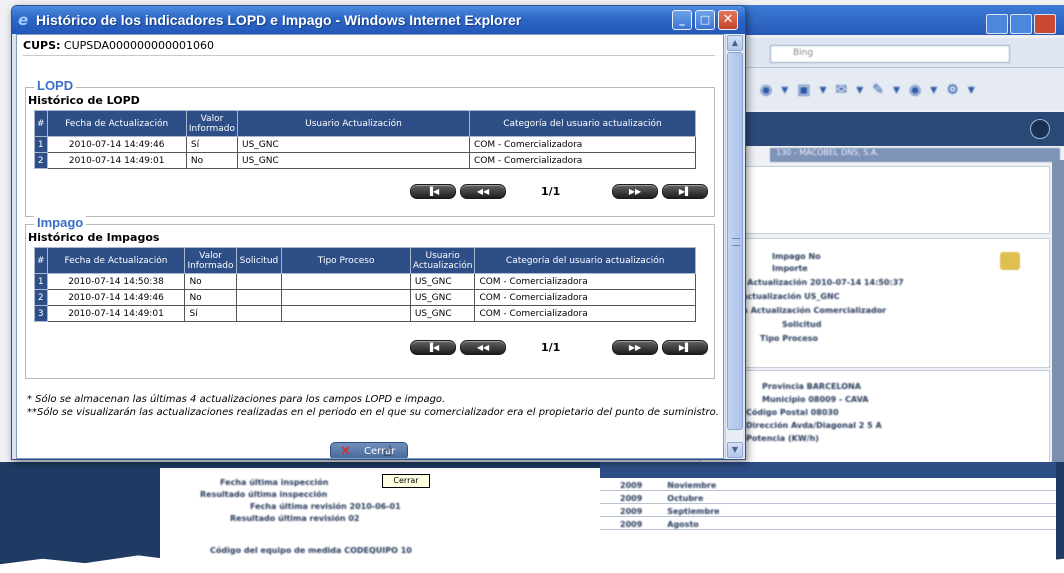 The width and height of the screenshot is (1064, 573). Describe the element at coordinates (814, 425) in the screenshot. I see `bg-label: Dirección Avda/Diagonal 2 5 A` at that location.